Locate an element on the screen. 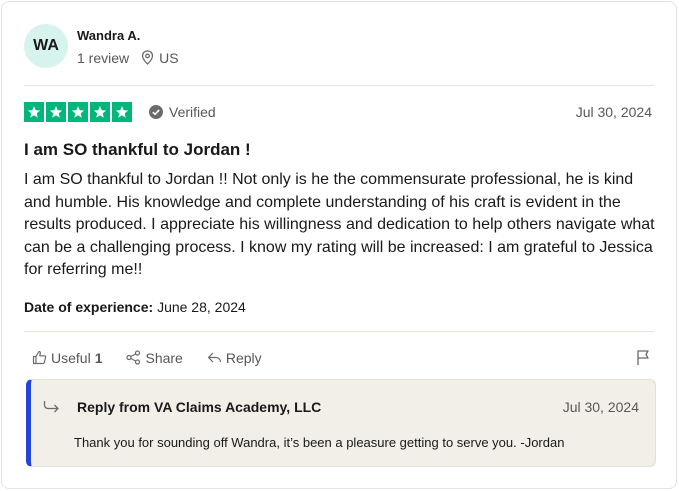  useful-button: Useful 1 is located at coordinates (67, 358).